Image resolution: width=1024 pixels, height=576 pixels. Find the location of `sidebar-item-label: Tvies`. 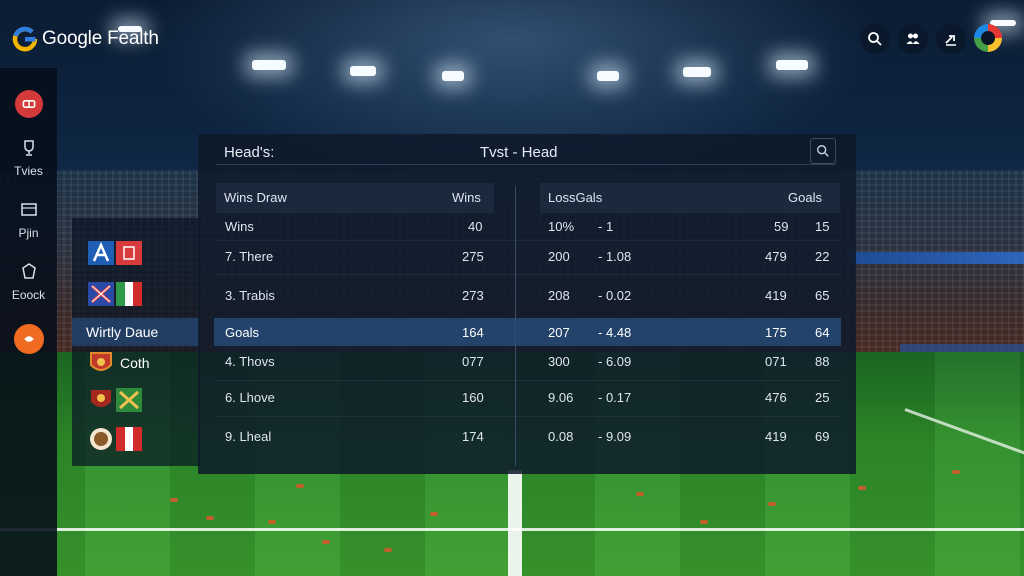

sidebar-item-label: Tvies is located at coordinates (28, 171).